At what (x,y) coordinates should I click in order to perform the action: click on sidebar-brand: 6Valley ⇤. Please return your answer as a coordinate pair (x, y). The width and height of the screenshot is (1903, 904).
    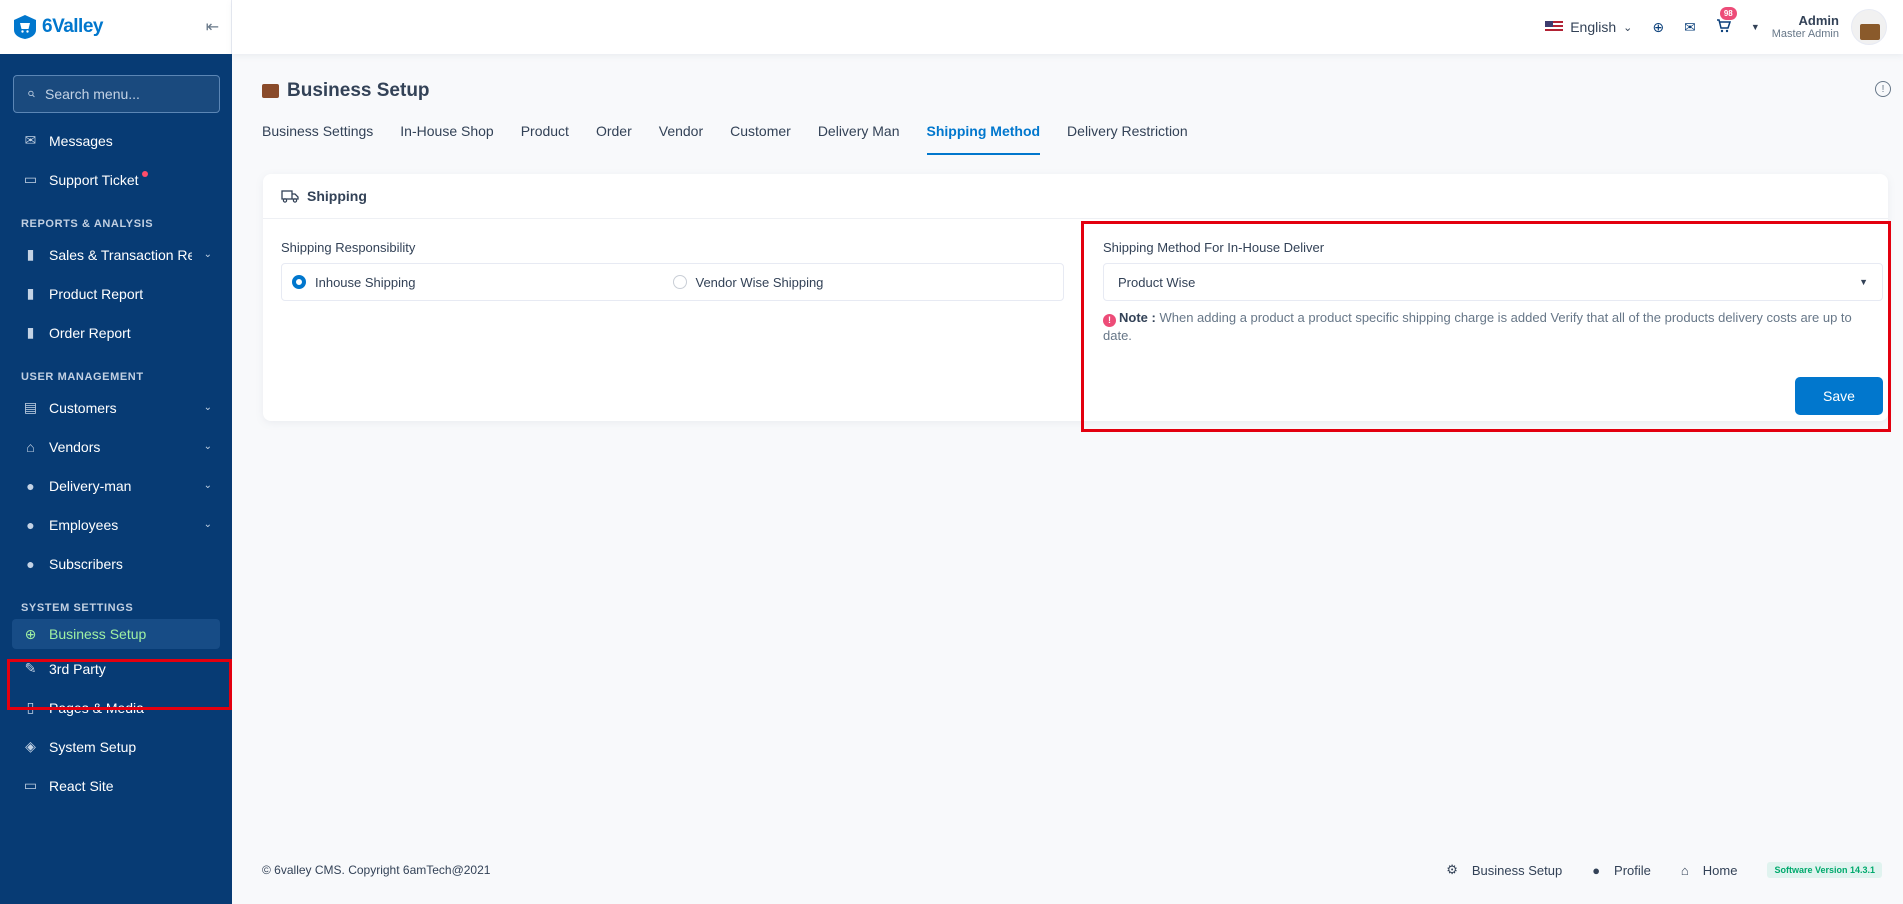
    Looking at the image, I should click on (116, 27).